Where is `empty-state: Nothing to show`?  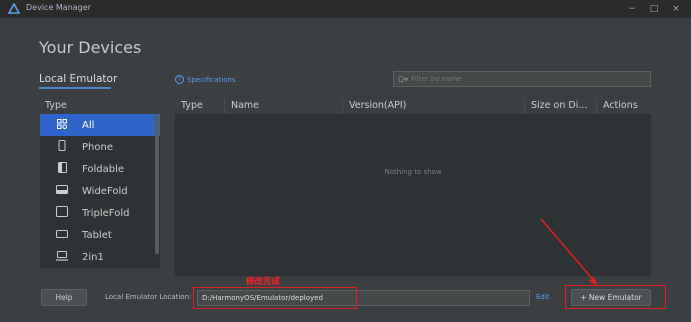 empty-state: Nothing to show is located at coordinates (413, 172).